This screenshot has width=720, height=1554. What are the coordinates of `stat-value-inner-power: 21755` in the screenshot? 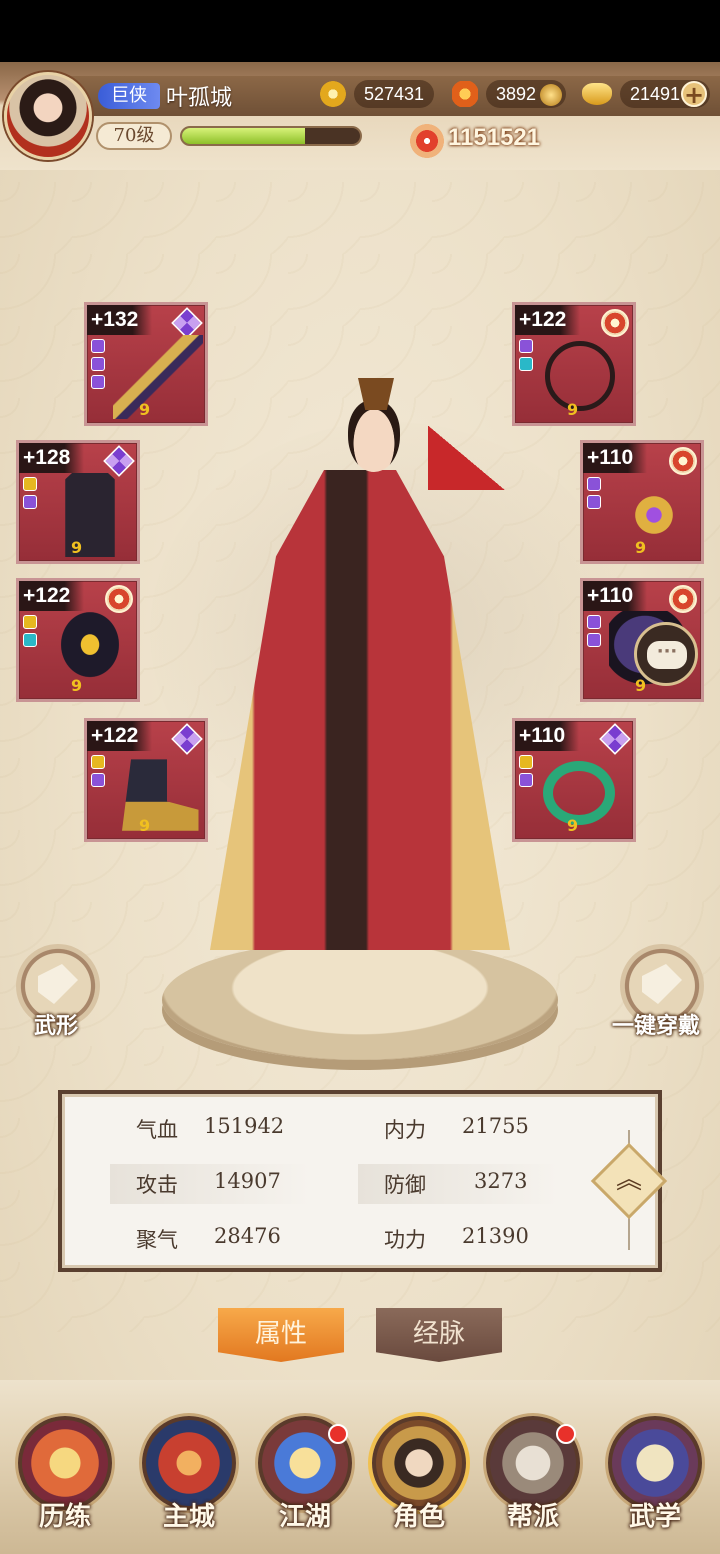 It's located at (495, 1126).